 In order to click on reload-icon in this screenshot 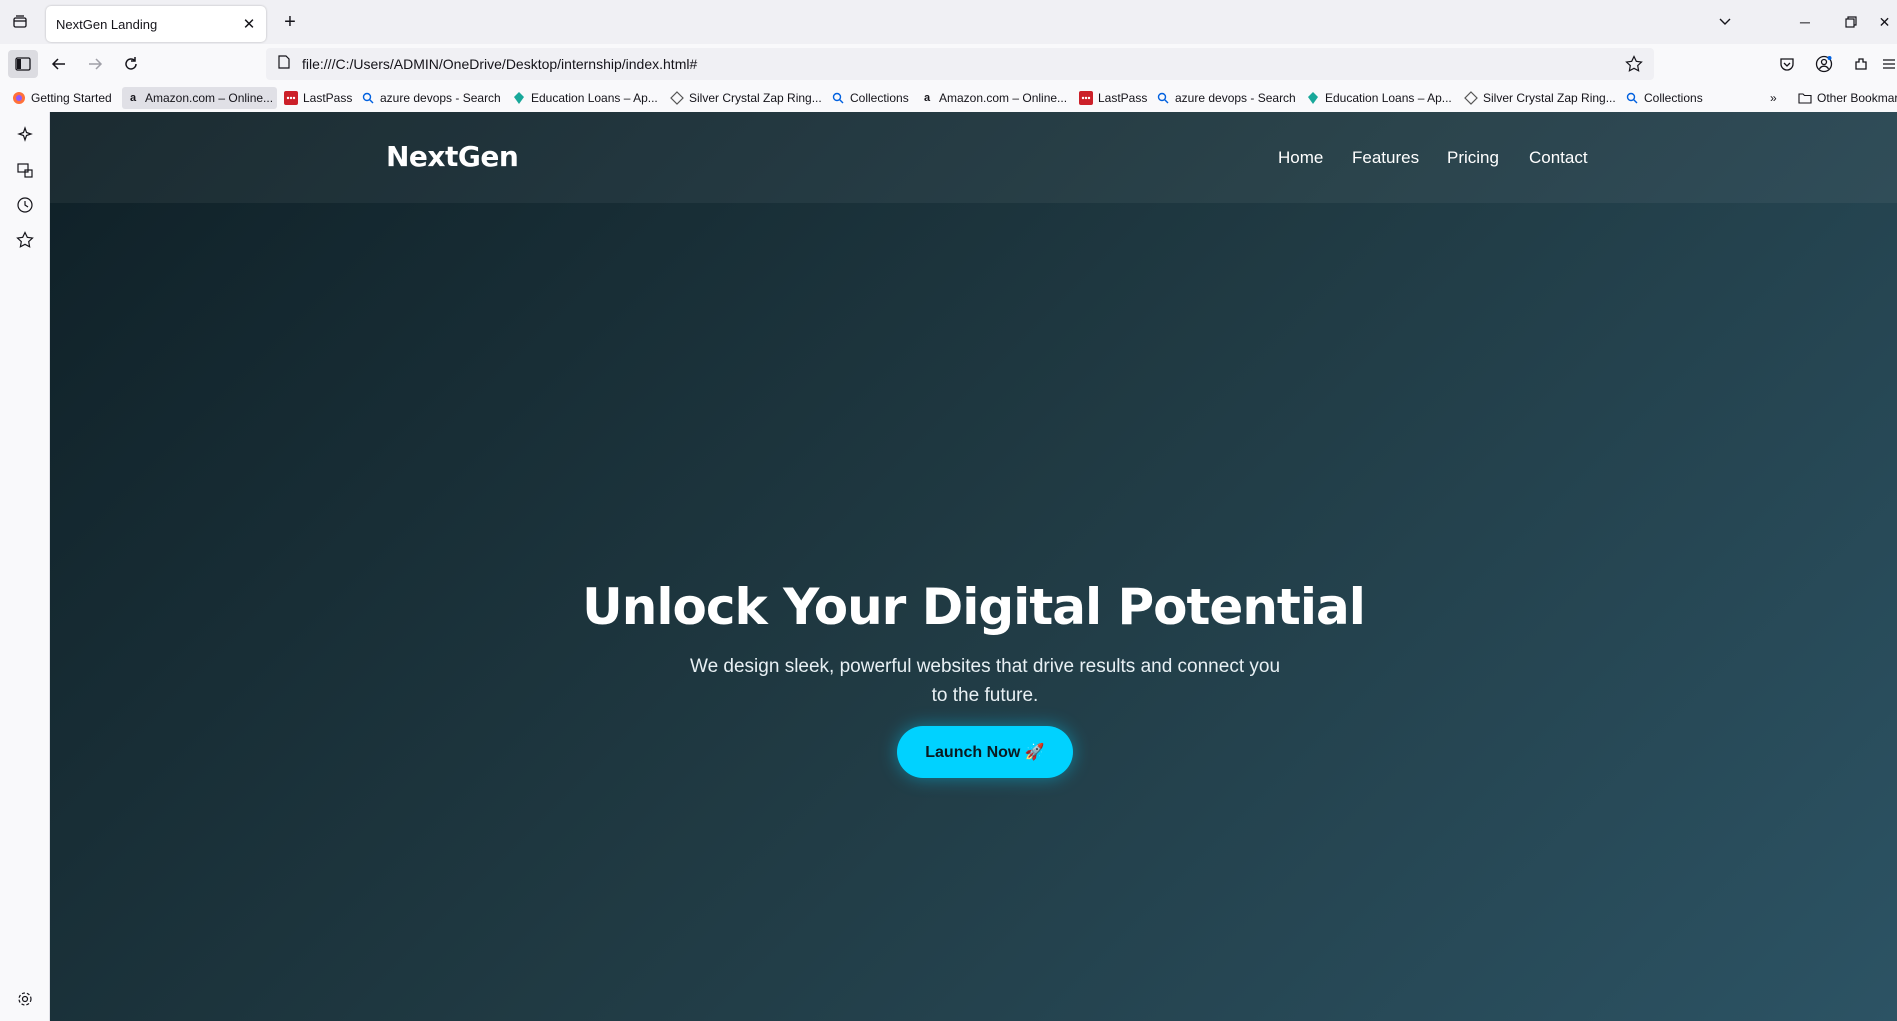, I will do `click(131, 64)`.